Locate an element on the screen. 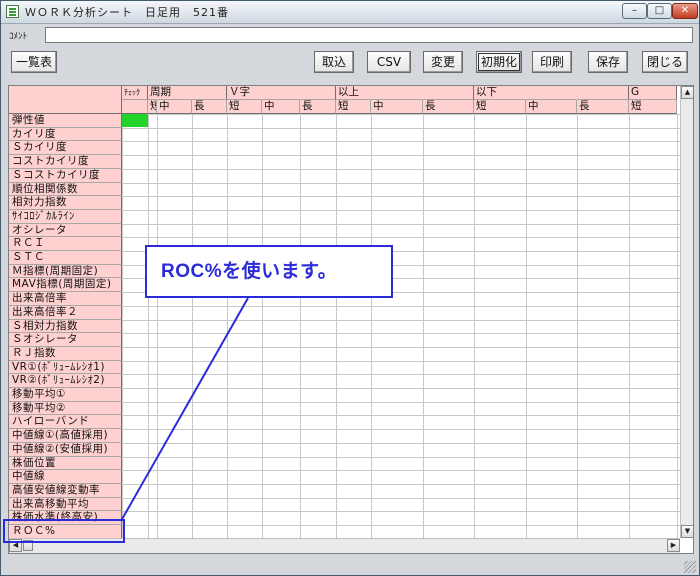  initialize-button: 初期化 is located at coordinates (499, 62).